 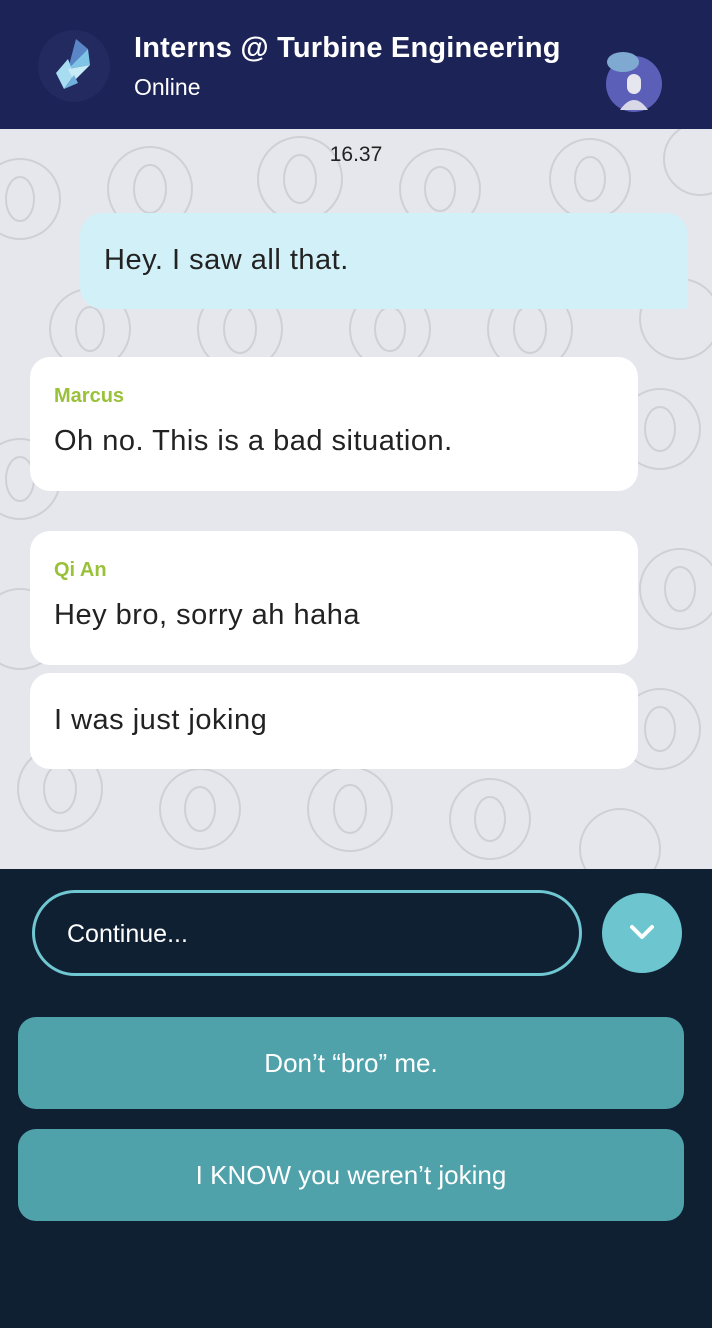 I want to click on group-avatar, so click(x=634, y=83).